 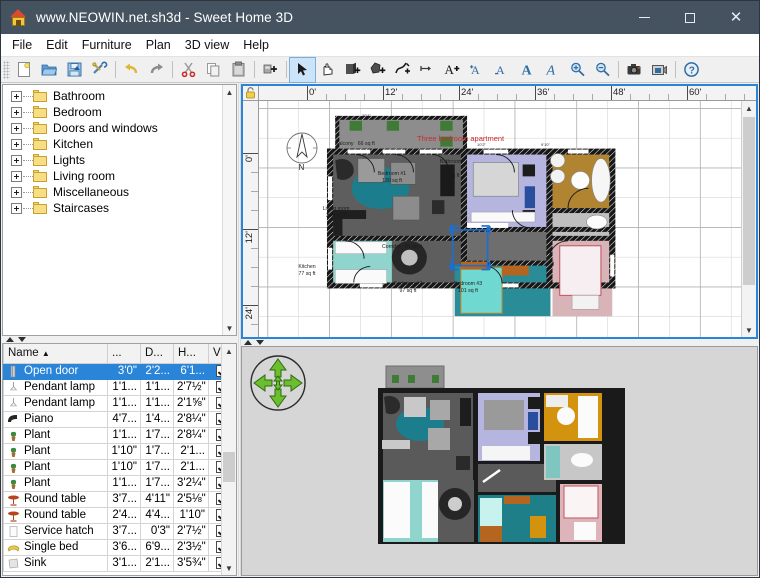 I want to click on paste-button, so click(x=238, y=70).